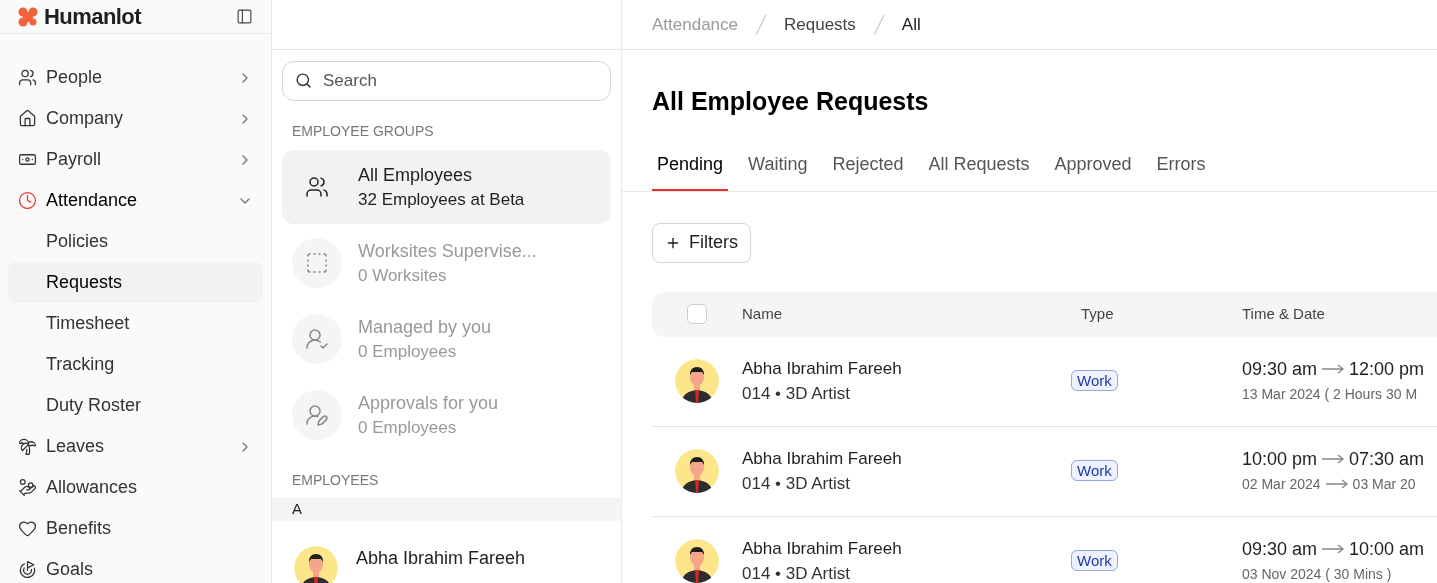 This screenshot has height=583, width=1437. I want to click on sidebar-toggle-icon, so click(244, 16).